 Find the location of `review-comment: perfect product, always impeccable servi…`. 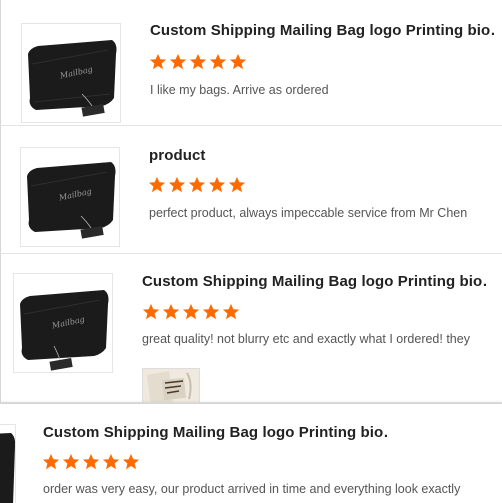

review-comment: perfect product, always impeccable servi… is located at coordinates (308, 213).